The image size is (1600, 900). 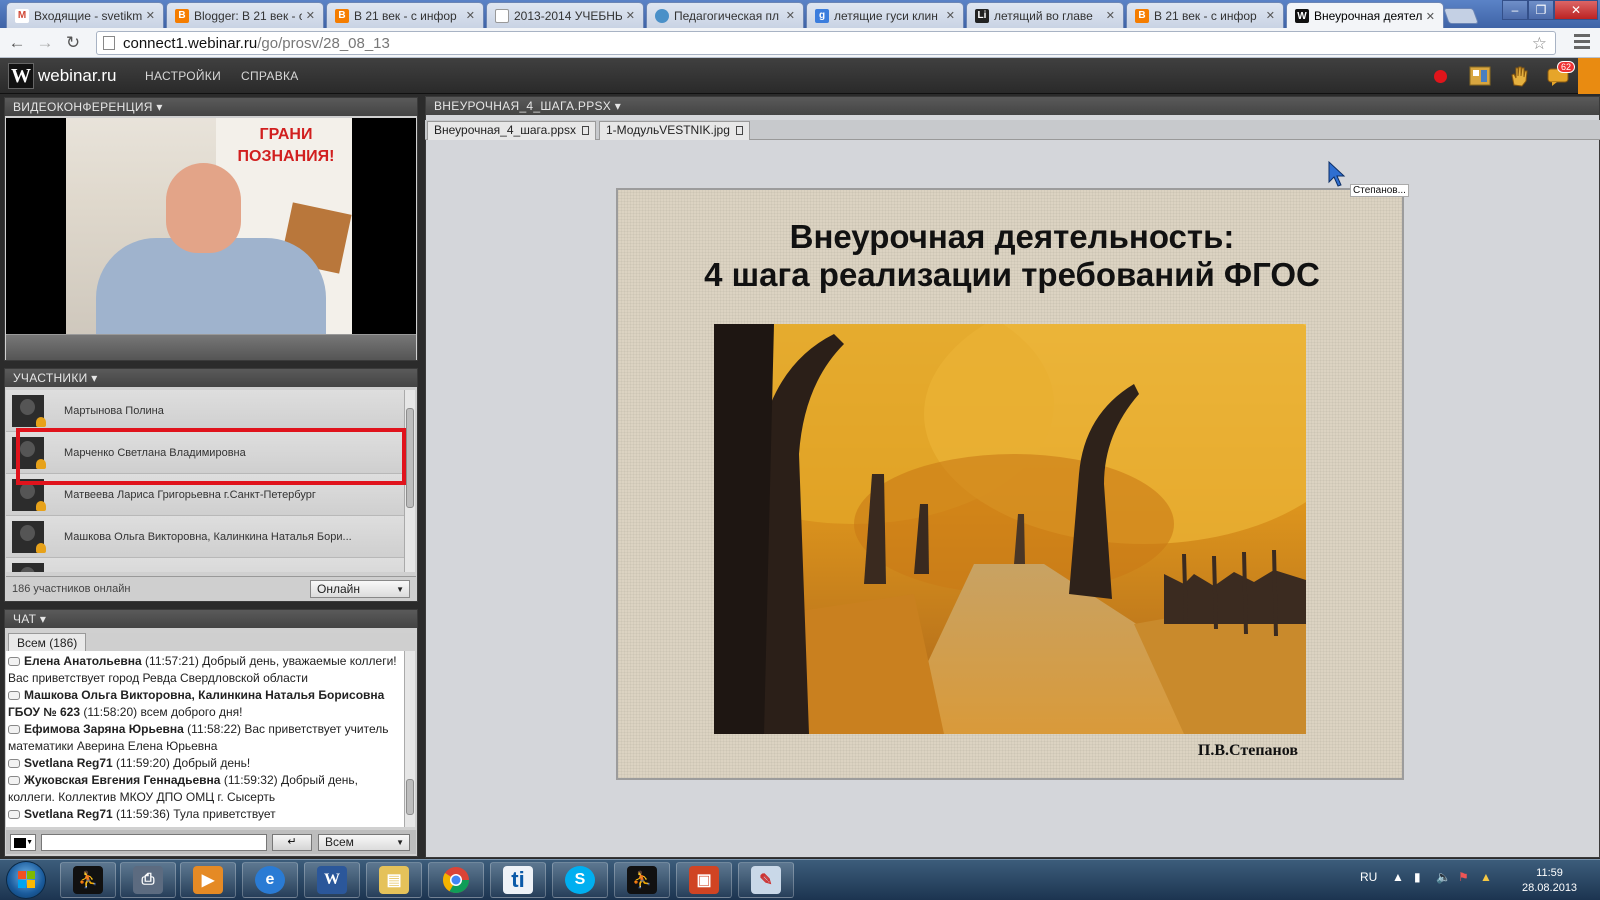 What do you see at coordinates (565, 15) in the screenshot?
I see `browser-tab: 2013-2014 УЧЕБНЫ ✕` at bounding box center [565, 15].